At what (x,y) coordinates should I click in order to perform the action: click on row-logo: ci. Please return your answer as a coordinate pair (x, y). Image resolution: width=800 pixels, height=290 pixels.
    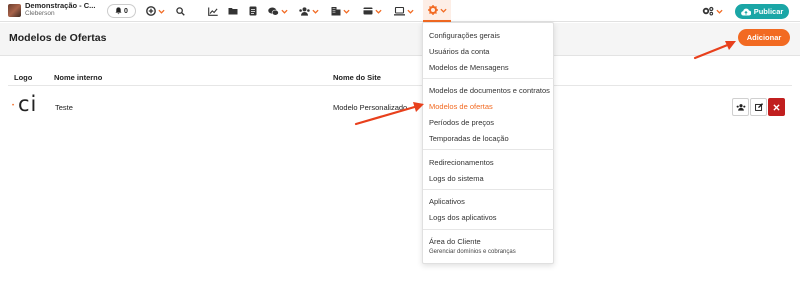
    Looking at the image, I should click on (28, 104).